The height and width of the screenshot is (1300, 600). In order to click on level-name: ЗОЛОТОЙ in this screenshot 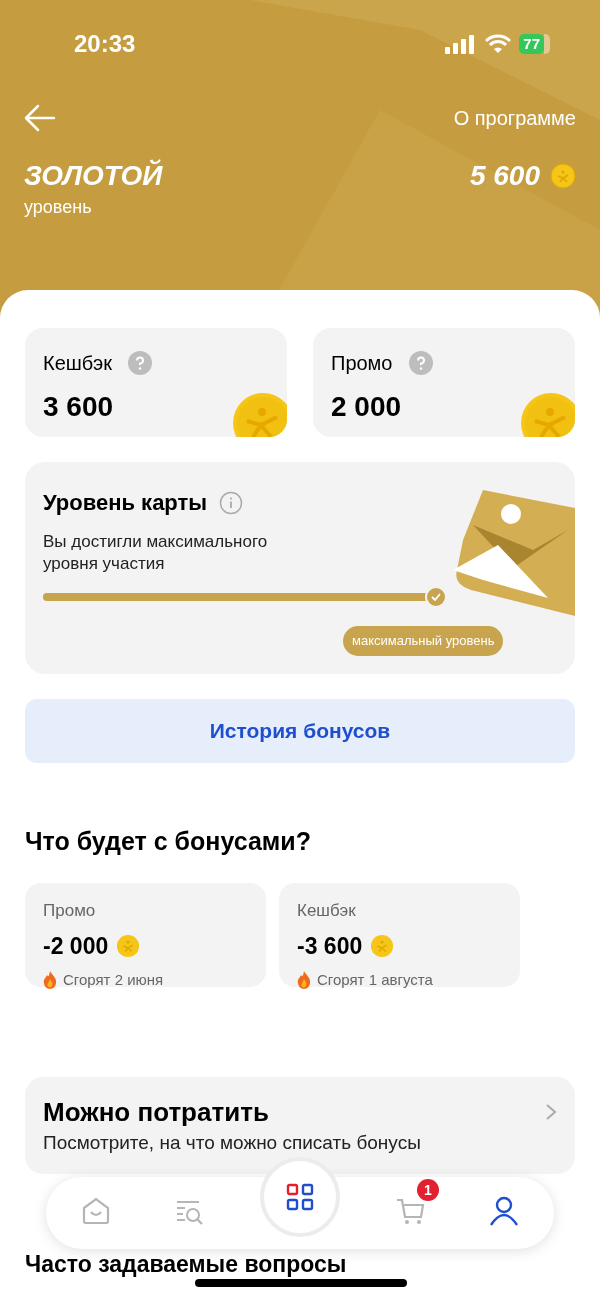, I will do `click(93, 175)`.